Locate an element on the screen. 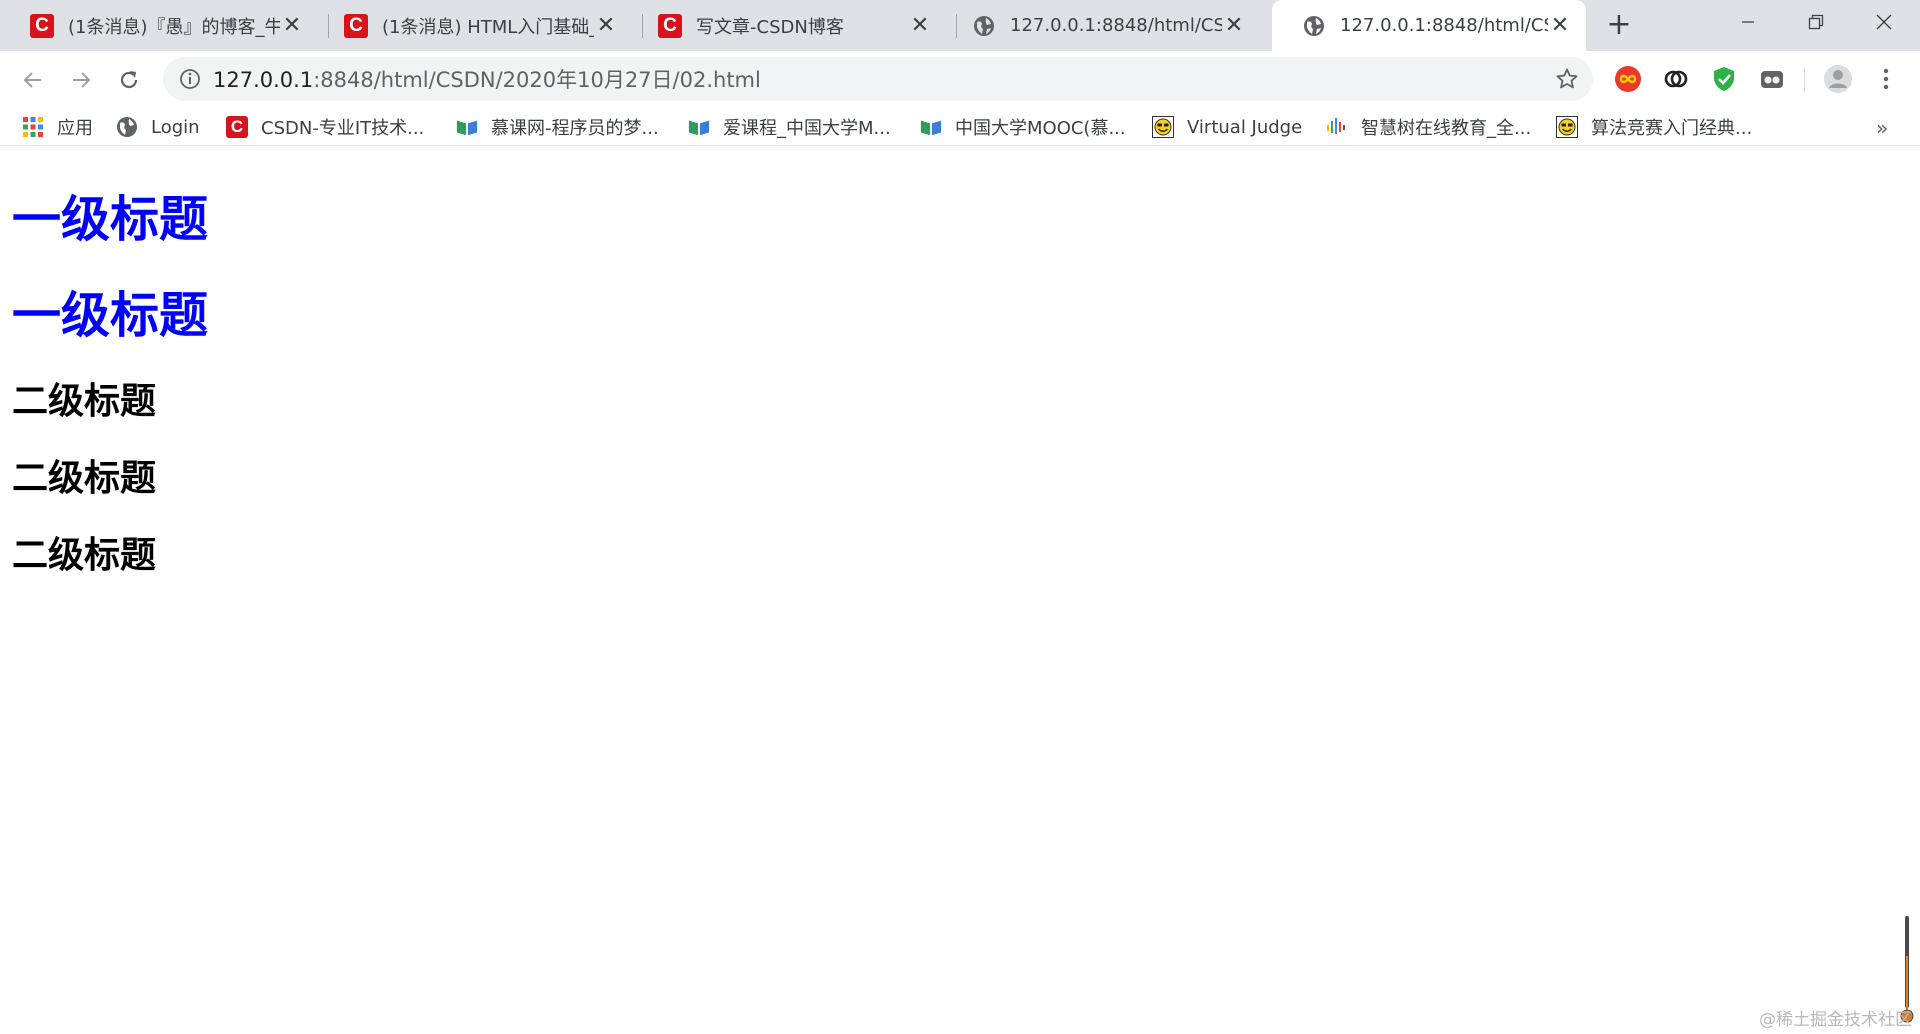 Image resolution: width=1920 pixels, height=1034 pixels. tab-5-active: 127.0.0.1:8848/html/CSDN ✕ is located at coordinates (1429, 25).